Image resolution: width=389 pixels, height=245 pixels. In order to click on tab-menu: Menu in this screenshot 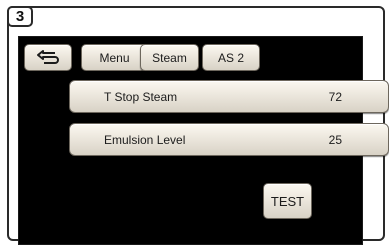, I will do `click(114, 57)`.